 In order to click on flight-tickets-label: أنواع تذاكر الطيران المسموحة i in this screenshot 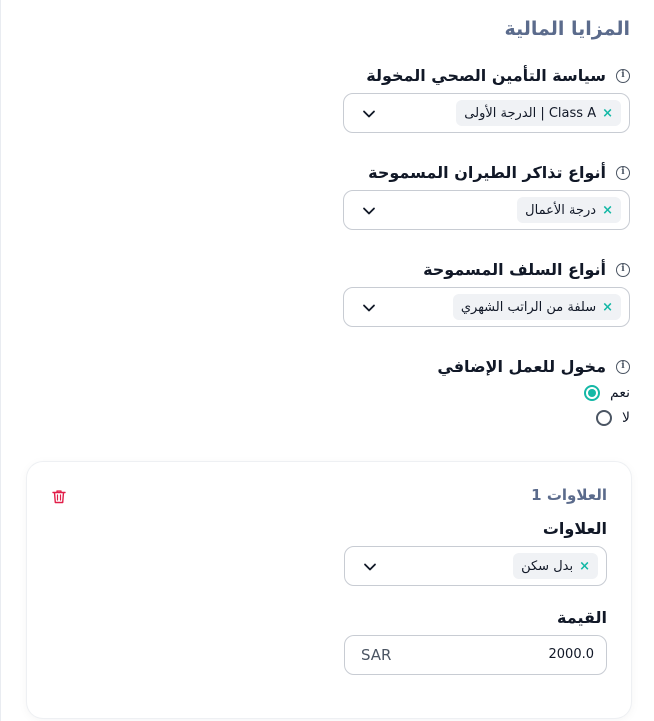, I will do `click(499, 172)`.